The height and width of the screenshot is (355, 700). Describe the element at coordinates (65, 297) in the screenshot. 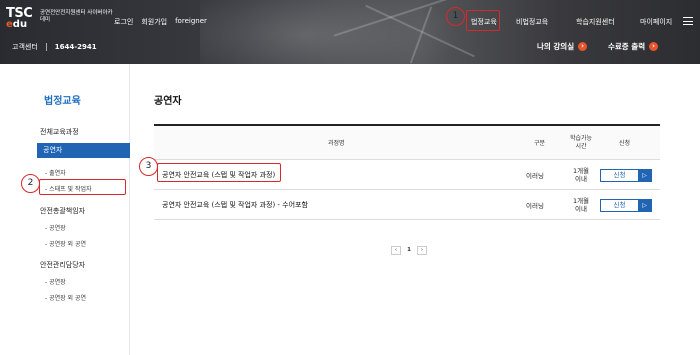

I see `sidebar-sub-outside-venue-2: - 공연장 외 공연` at that location.